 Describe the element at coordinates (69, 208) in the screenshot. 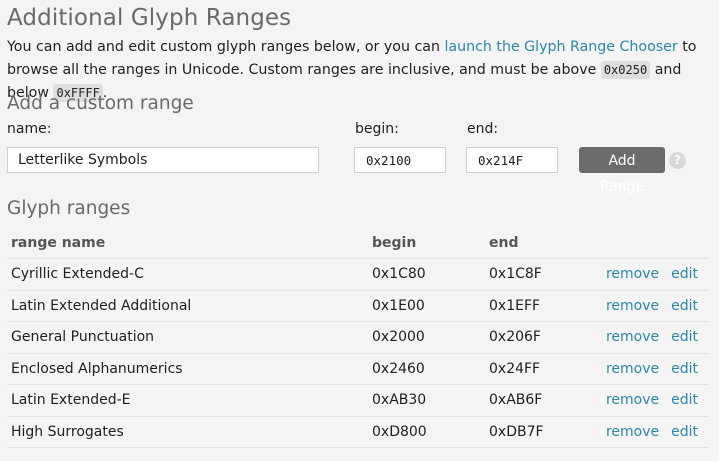

I see `glyph-ranges-title: Glyph ranges` at that location.